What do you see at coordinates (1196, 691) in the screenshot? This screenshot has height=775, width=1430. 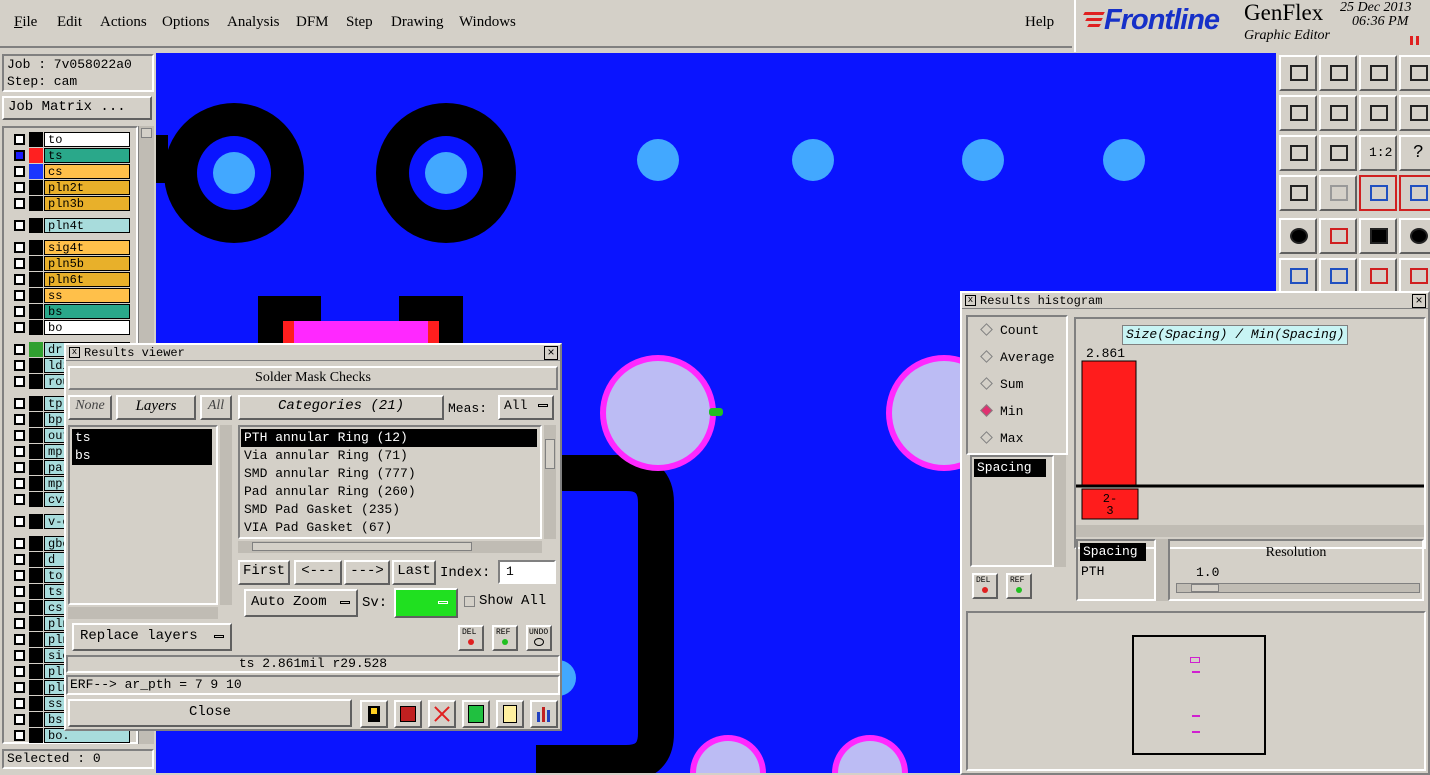 I see `overview-panel` at bounding box center [1196, 691].